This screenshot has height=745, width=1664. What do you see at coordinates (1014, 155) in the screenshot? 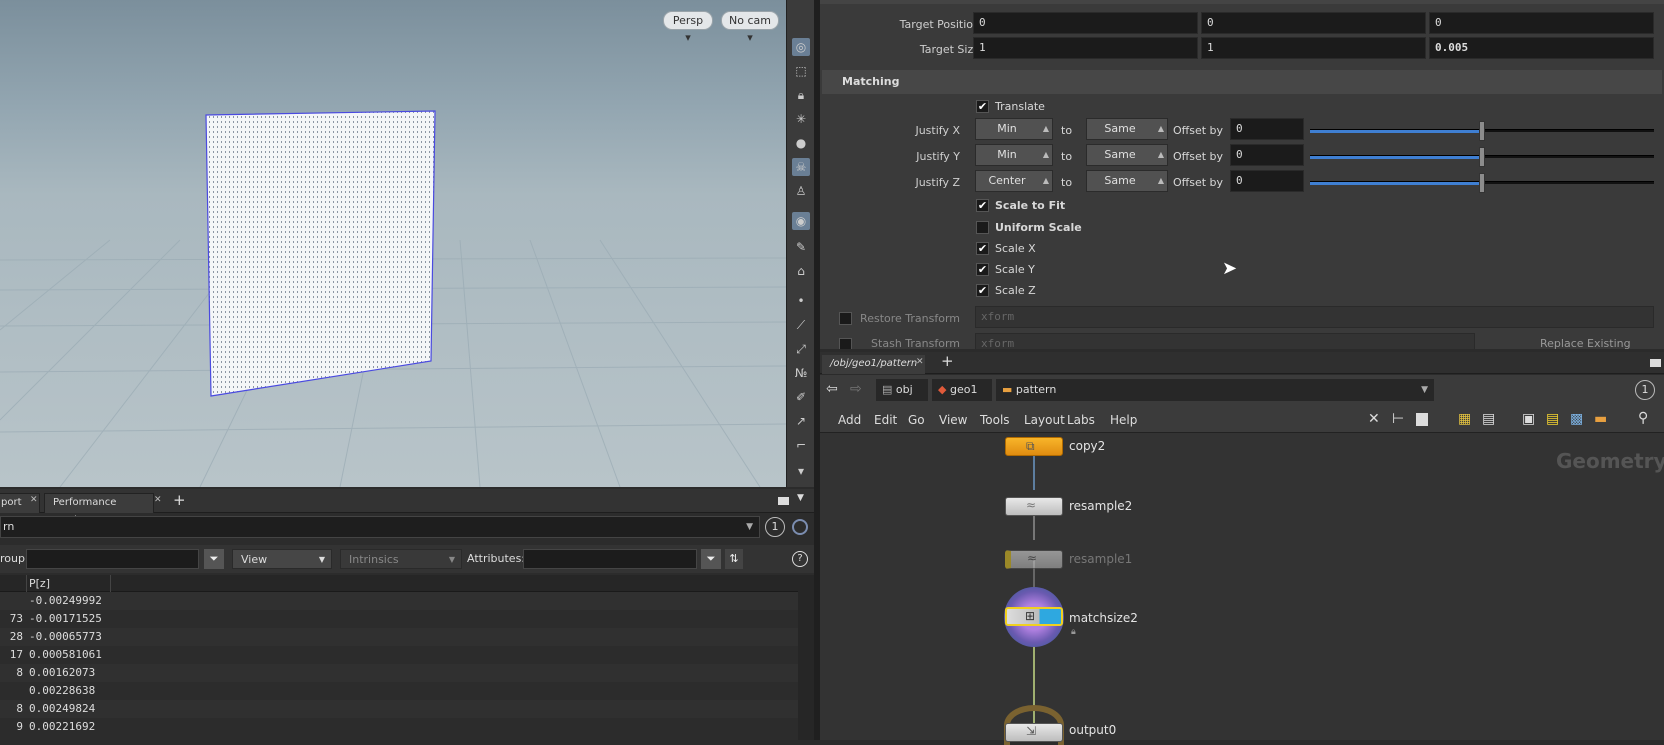
I see `justify-y-mode-menu: Min ▲` at bounding box center [1014, 155].